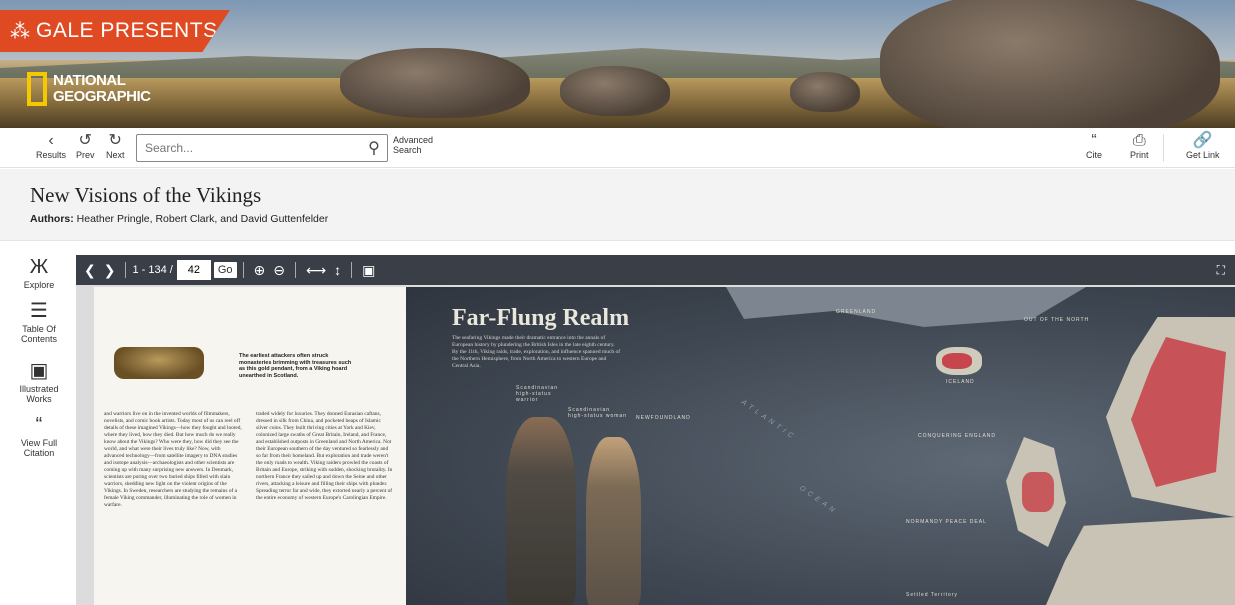  I want to click on viking-woman-illustration, so click(613, 521).